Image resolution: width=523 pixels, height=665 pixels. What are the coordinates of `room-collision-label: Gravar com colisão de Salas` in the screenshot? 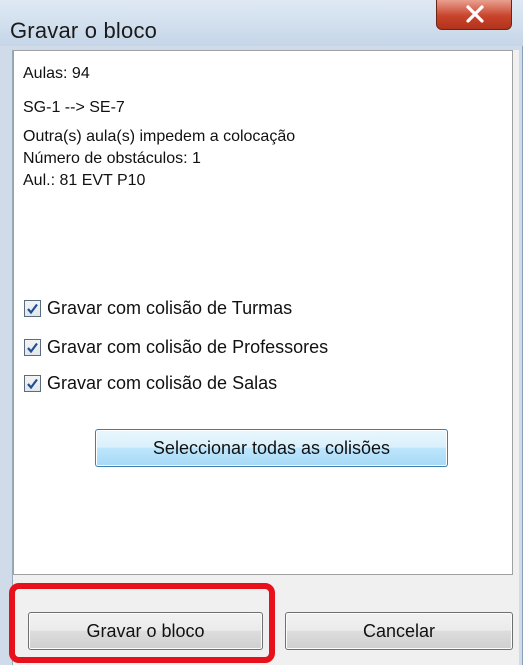 It's located at (162, 382).